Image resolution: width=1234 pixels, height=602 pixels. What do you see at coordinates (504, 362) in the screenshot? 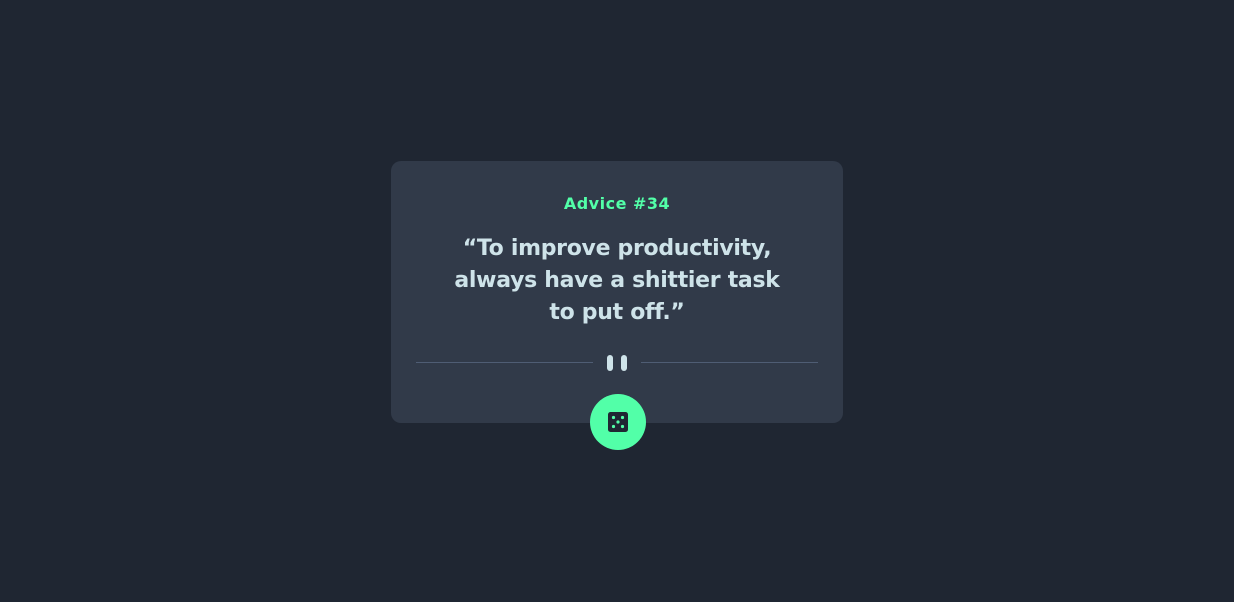
I see `divider-line-left` at bounding box center [504, 362].